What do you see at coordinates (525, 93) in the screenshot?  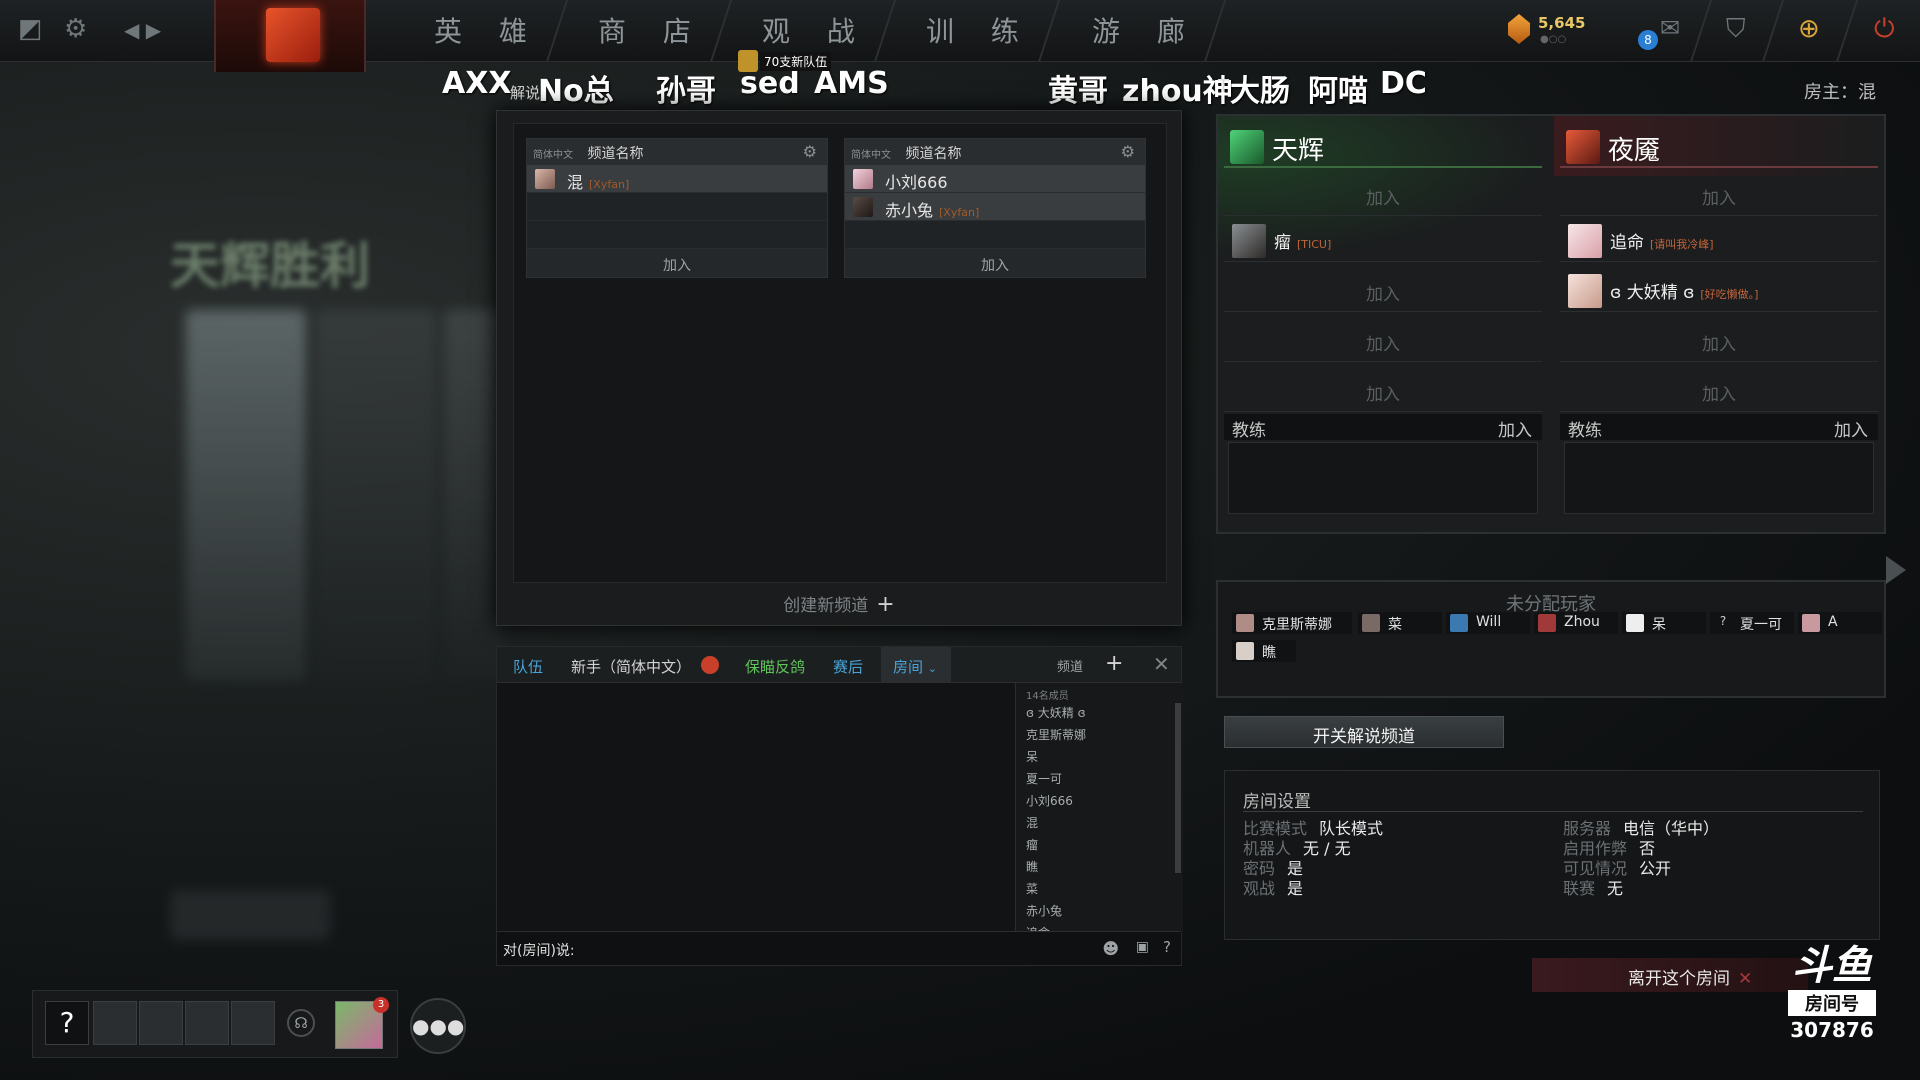 I see `caster-label: 解说` at bounding box center [525, 93].